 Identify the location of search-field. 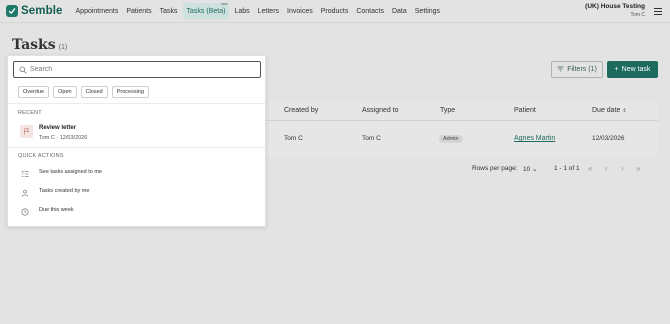
(137, 69).